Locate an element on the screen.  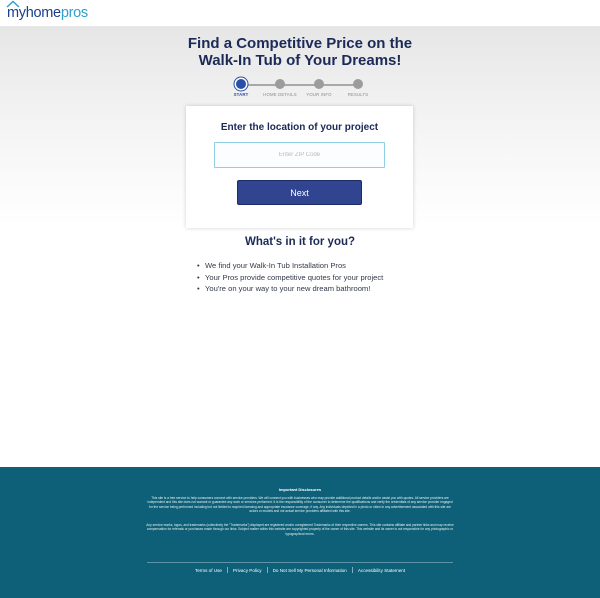
footer-divider is located at coordinates (300, 562).